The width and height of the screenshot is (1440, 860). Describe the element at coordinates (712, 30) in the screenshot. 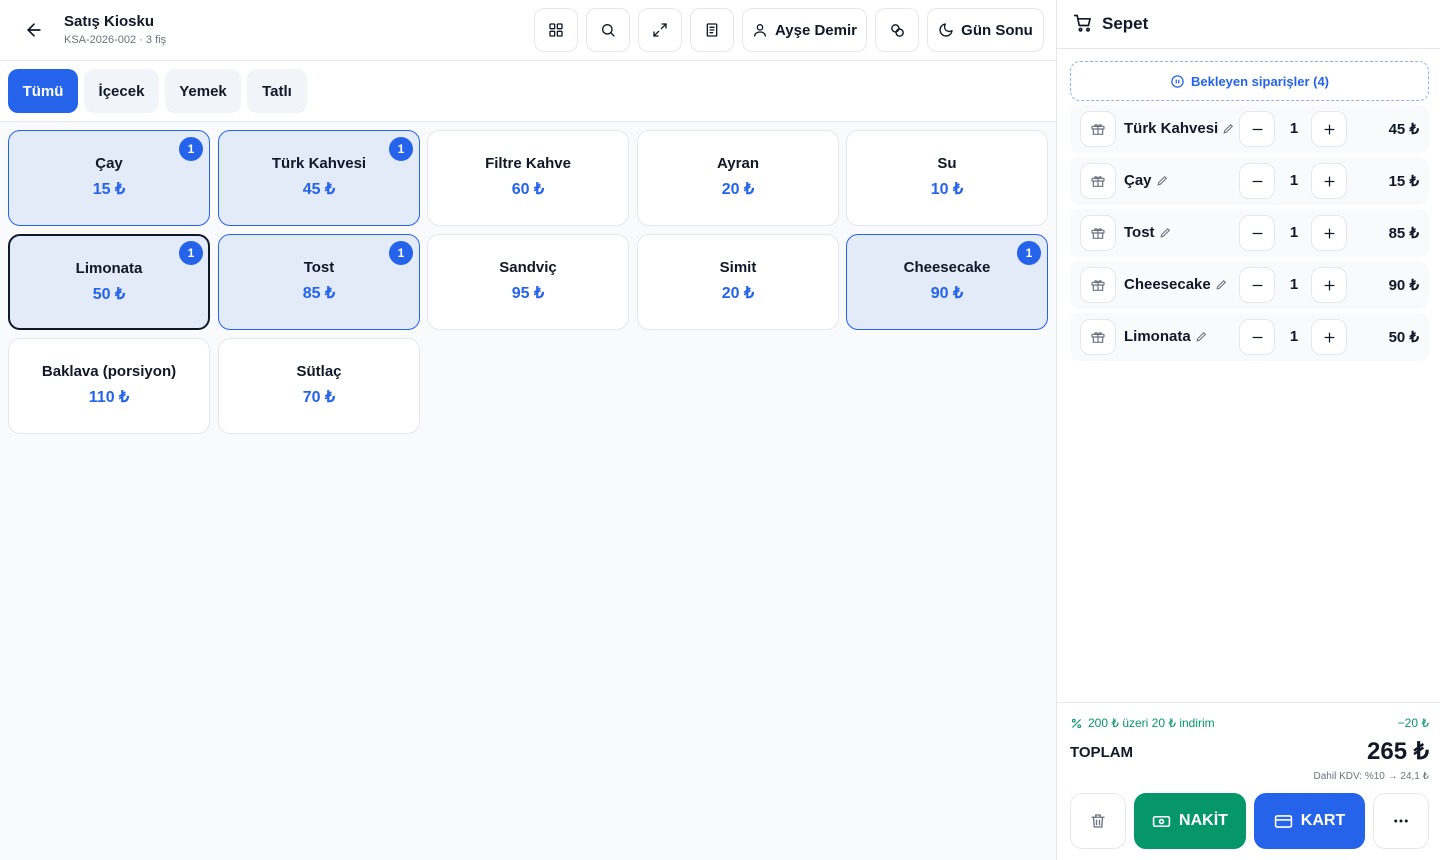

I see `receipts-button` at that location.